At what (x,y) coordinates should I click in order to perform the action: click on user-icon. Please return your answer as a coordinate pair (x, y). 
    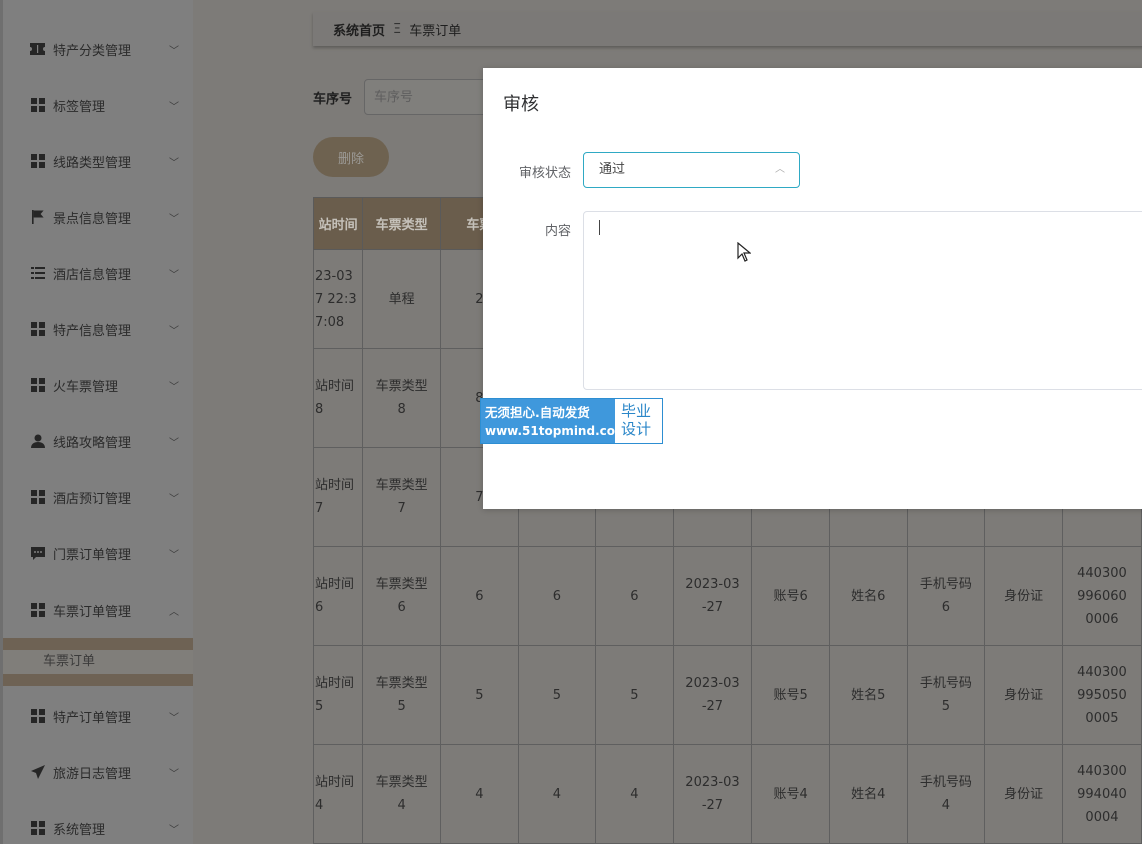
    Looking at the image, I should click on (37, 441).